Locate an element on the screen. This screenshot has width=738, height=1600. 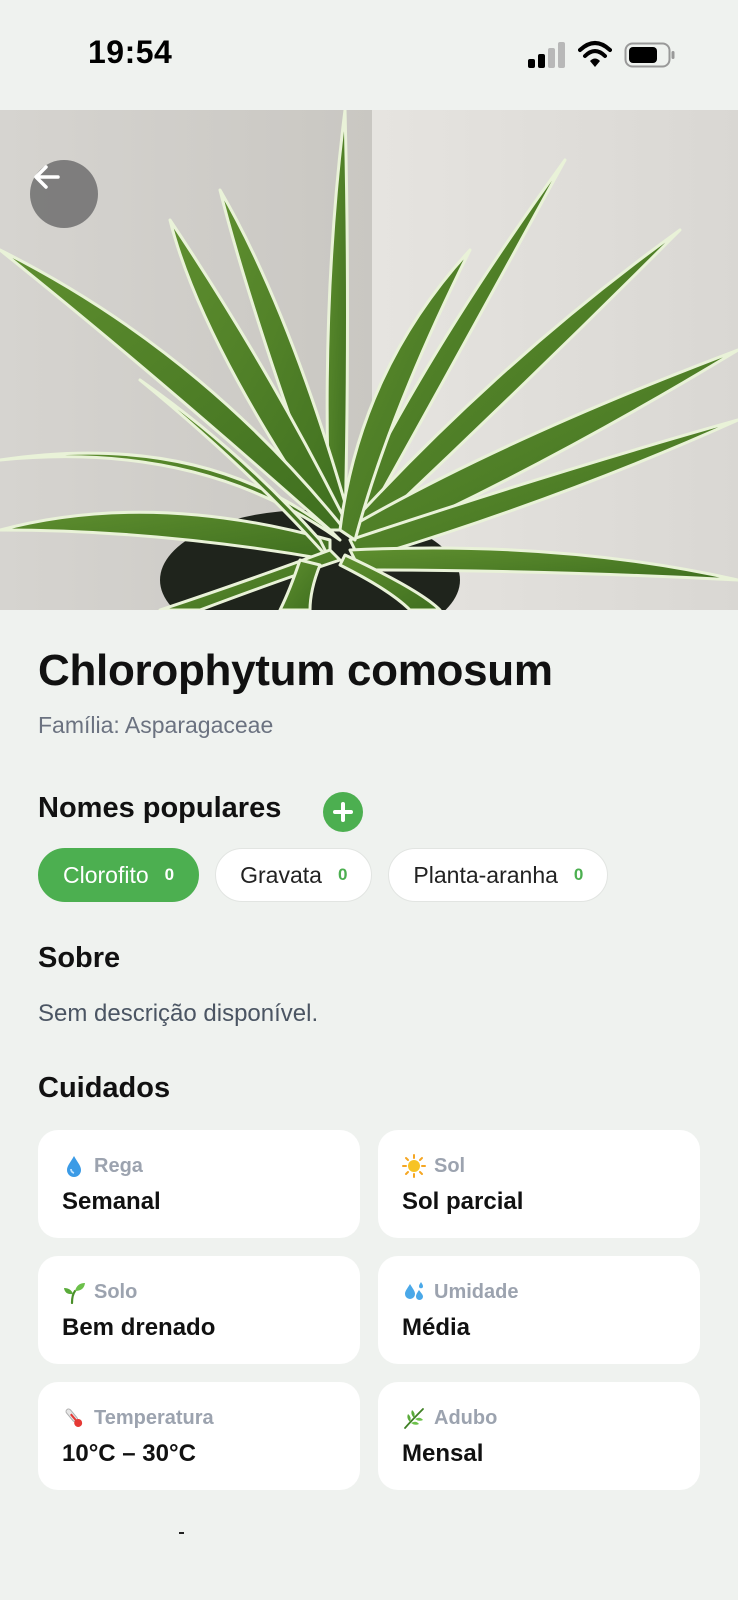
back-button is located at coordinates (64, 194).